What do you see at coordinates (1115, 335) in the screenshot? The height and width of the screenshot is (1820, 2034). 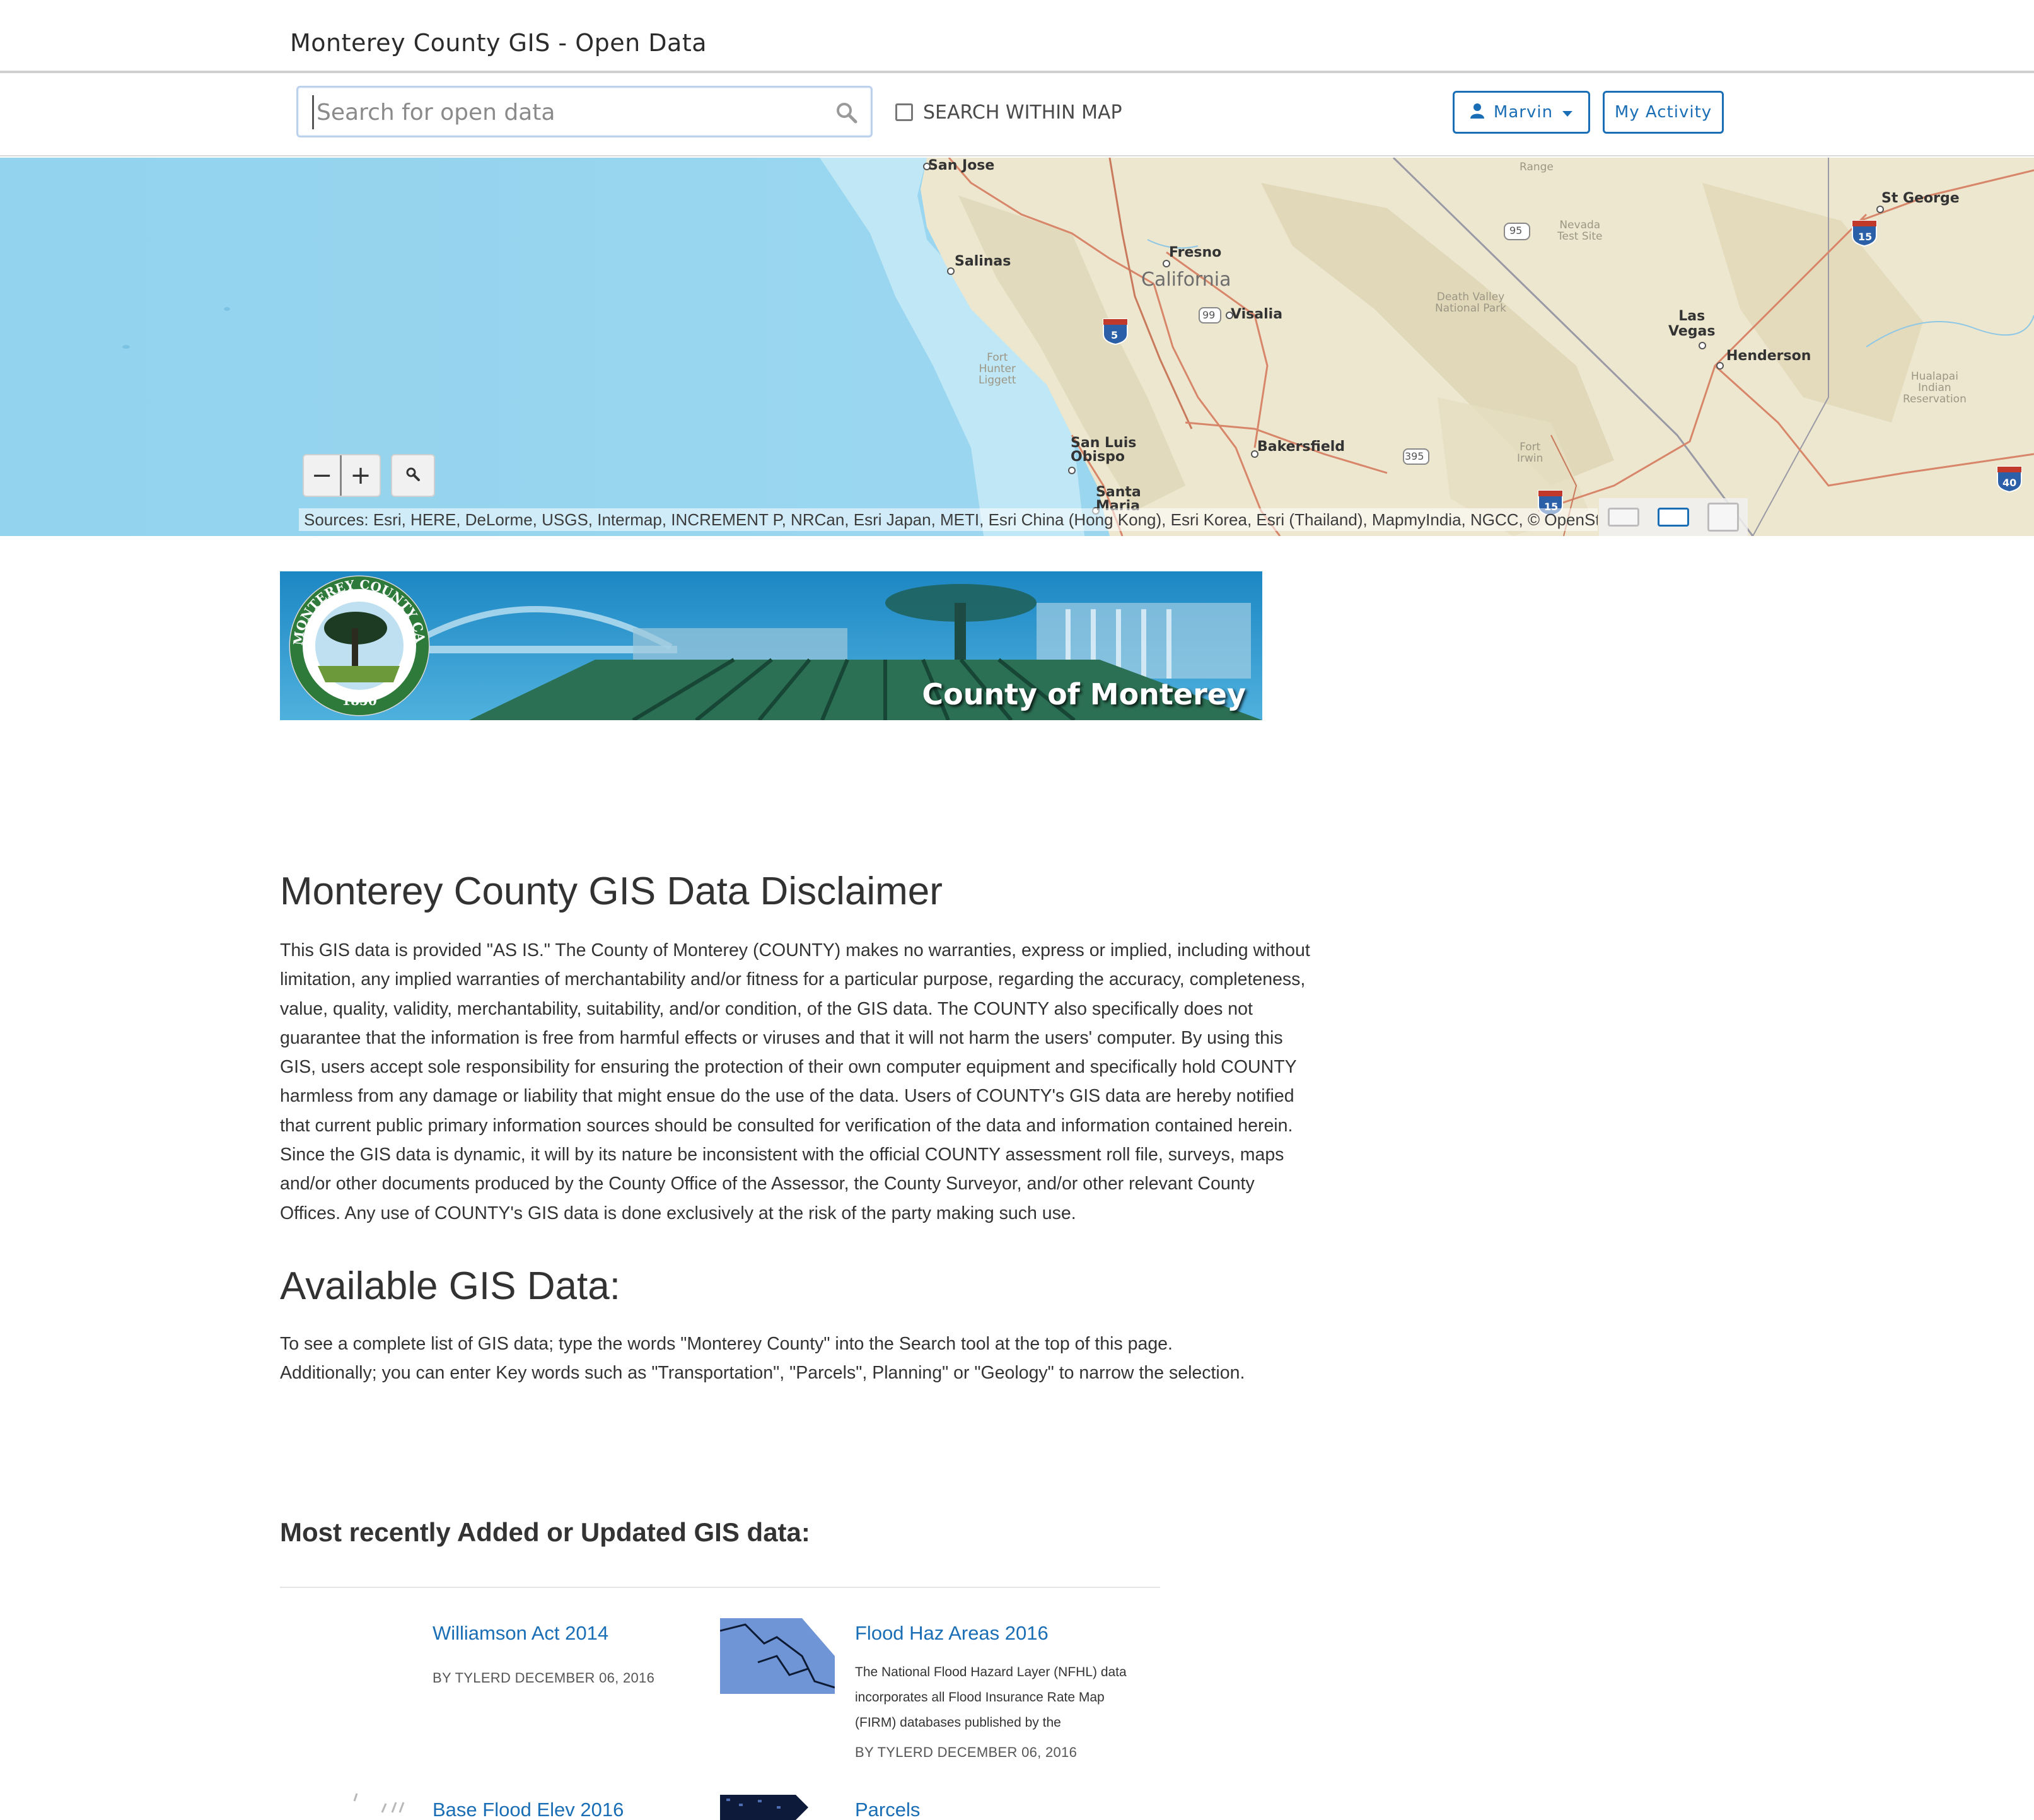 I see `map-shield-5: 5` at bounding box center [1115, 335].